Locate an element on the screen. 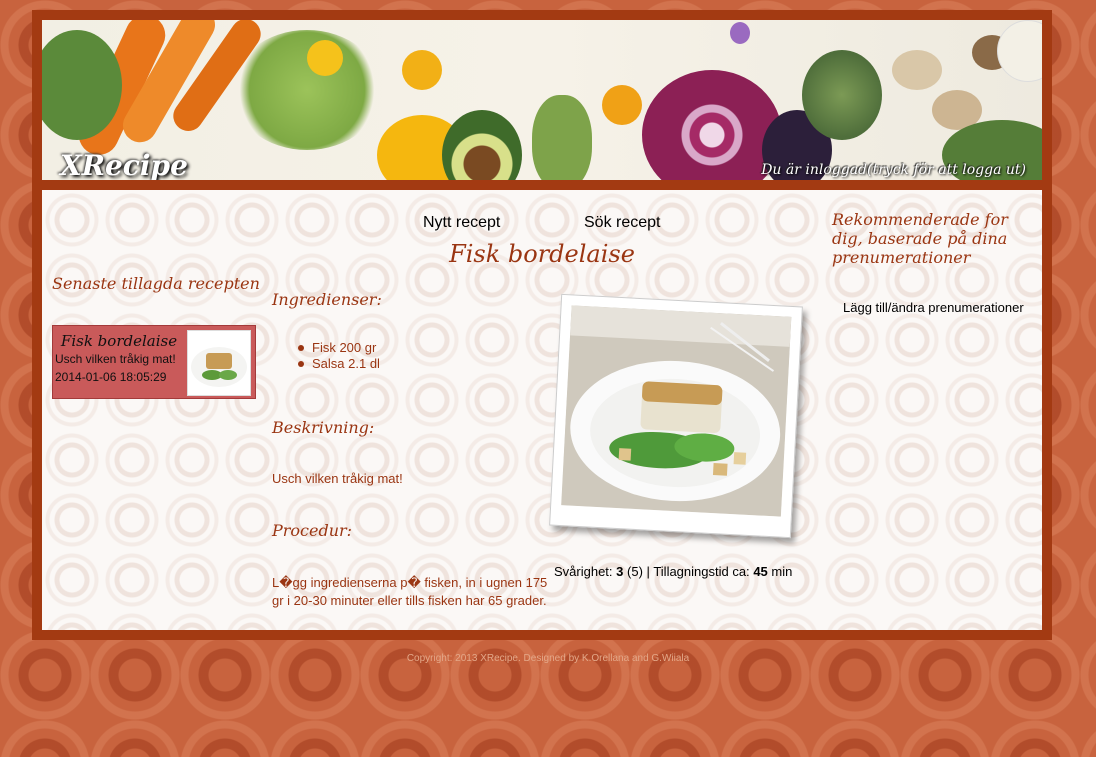  time-value: 45 is located at coordinates (760, 571).